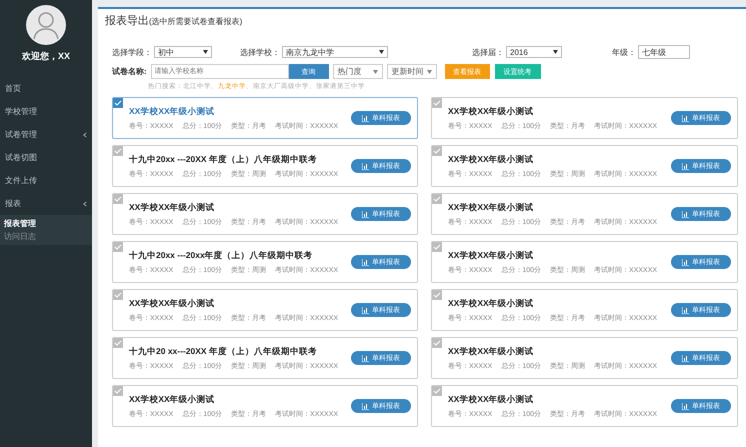 This screenshot has width=746, height=447. Describe the element at coordinates (335, 52) in the screenshot. I see `select-field: 南京九龙中学` at that location.